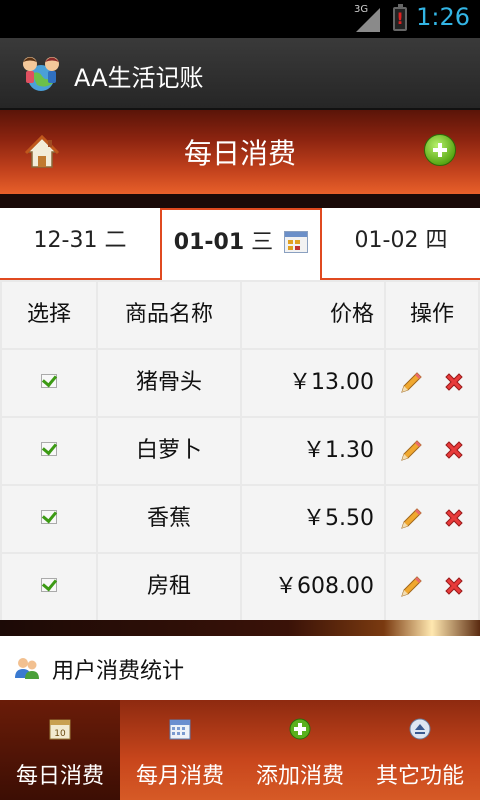 The height and width of the screenshot is (800, 480). I want to click on nav-label: 每月消费, so click(179, 776).